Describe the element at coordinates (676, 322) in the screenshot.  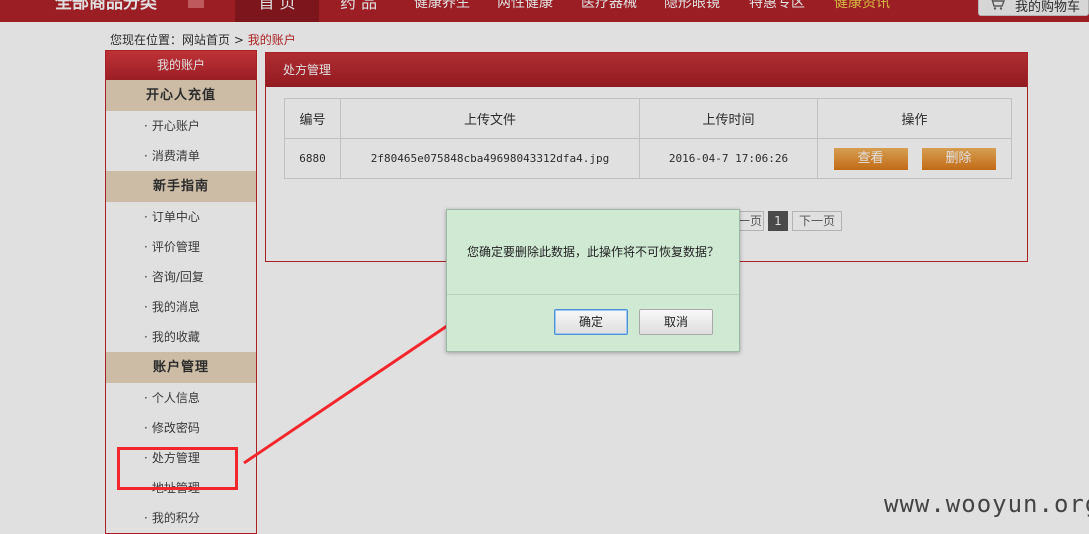
I see `cancel-button: 取消` at that location.